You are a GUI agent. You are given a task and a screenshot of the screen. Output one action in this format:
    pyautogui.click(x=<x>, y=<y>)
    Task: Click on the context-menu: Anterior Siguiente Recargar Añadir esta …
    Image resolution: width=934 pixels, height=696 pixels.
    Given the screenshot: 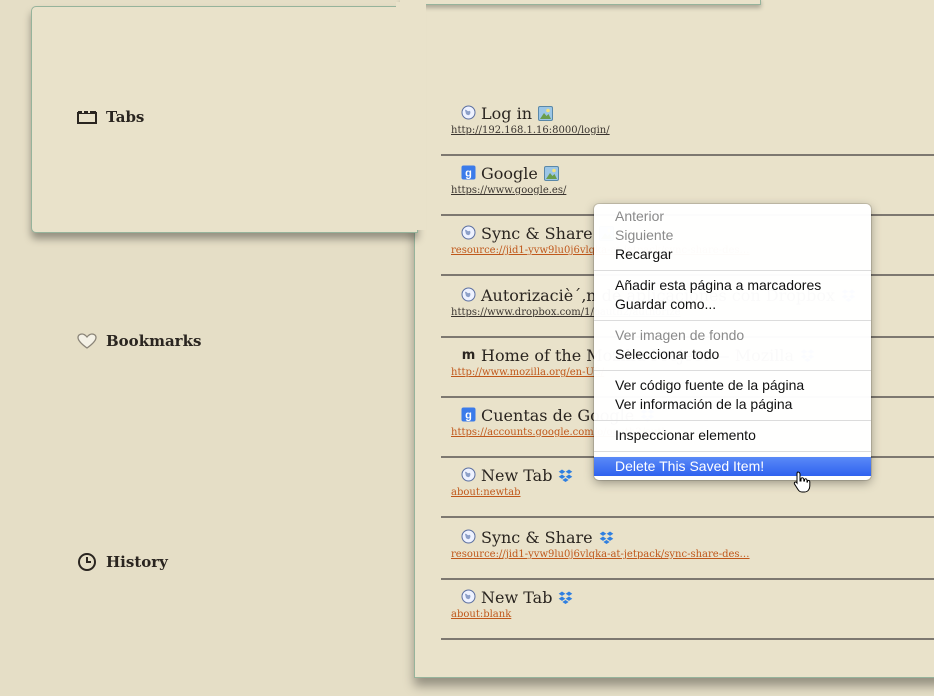 What is the action you would take?
    pyautogui.click(x=732, y=342)
    